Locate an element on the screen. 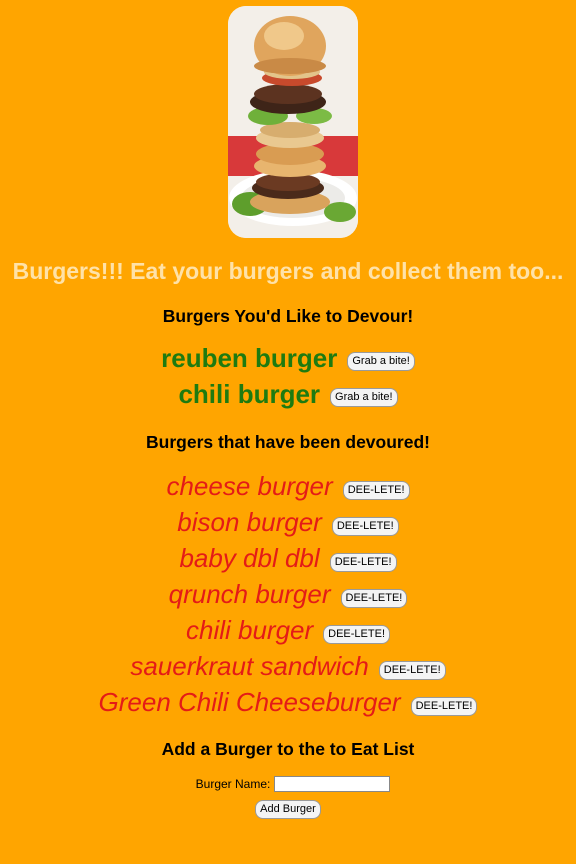 This screenshot has width=576, height=864. devoured-item: Green Chili Cheeseburger DEE-LETE! is located at coordinates (288, 702).